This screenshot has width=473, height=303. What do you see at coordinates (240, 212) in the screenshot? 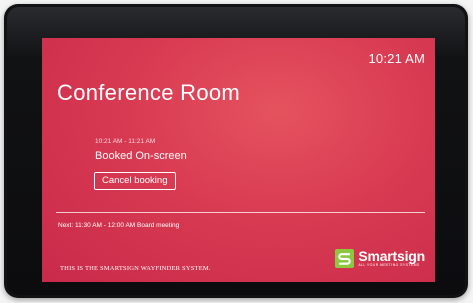
I see `divider` at bounding box center [240, 212].